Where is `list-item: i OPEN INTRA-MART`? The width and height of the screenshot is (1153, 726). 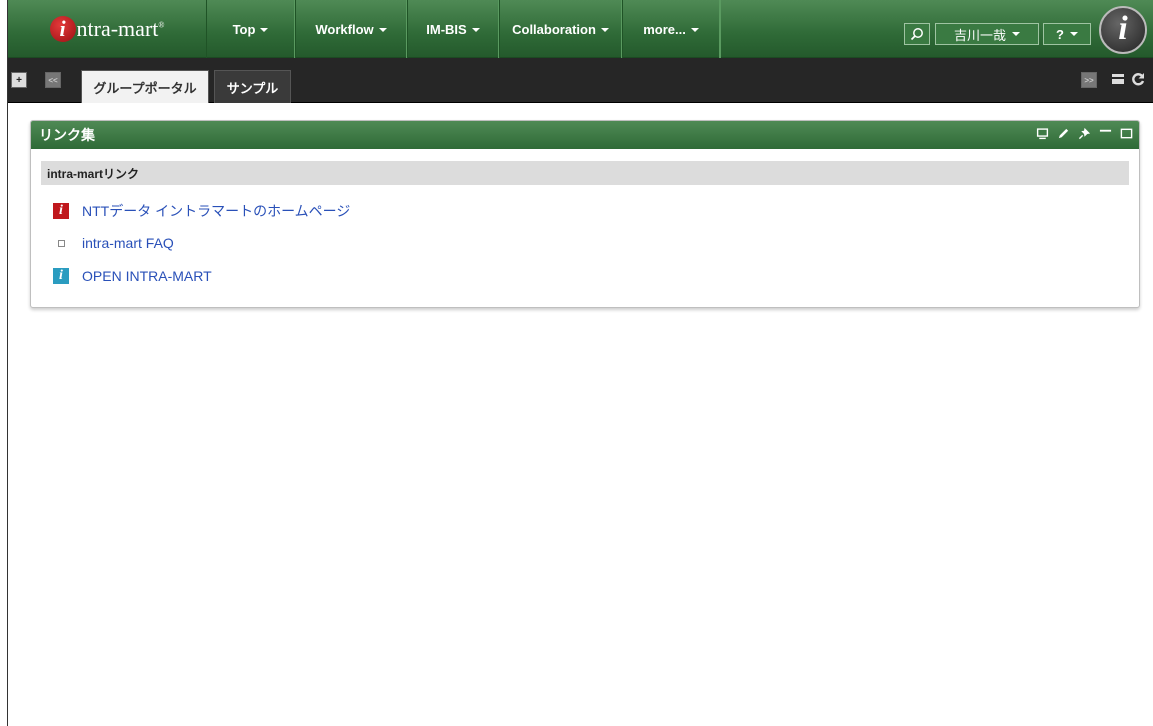 list-item: i OPEN INTRA-MART is located at coordinates (132, 276).